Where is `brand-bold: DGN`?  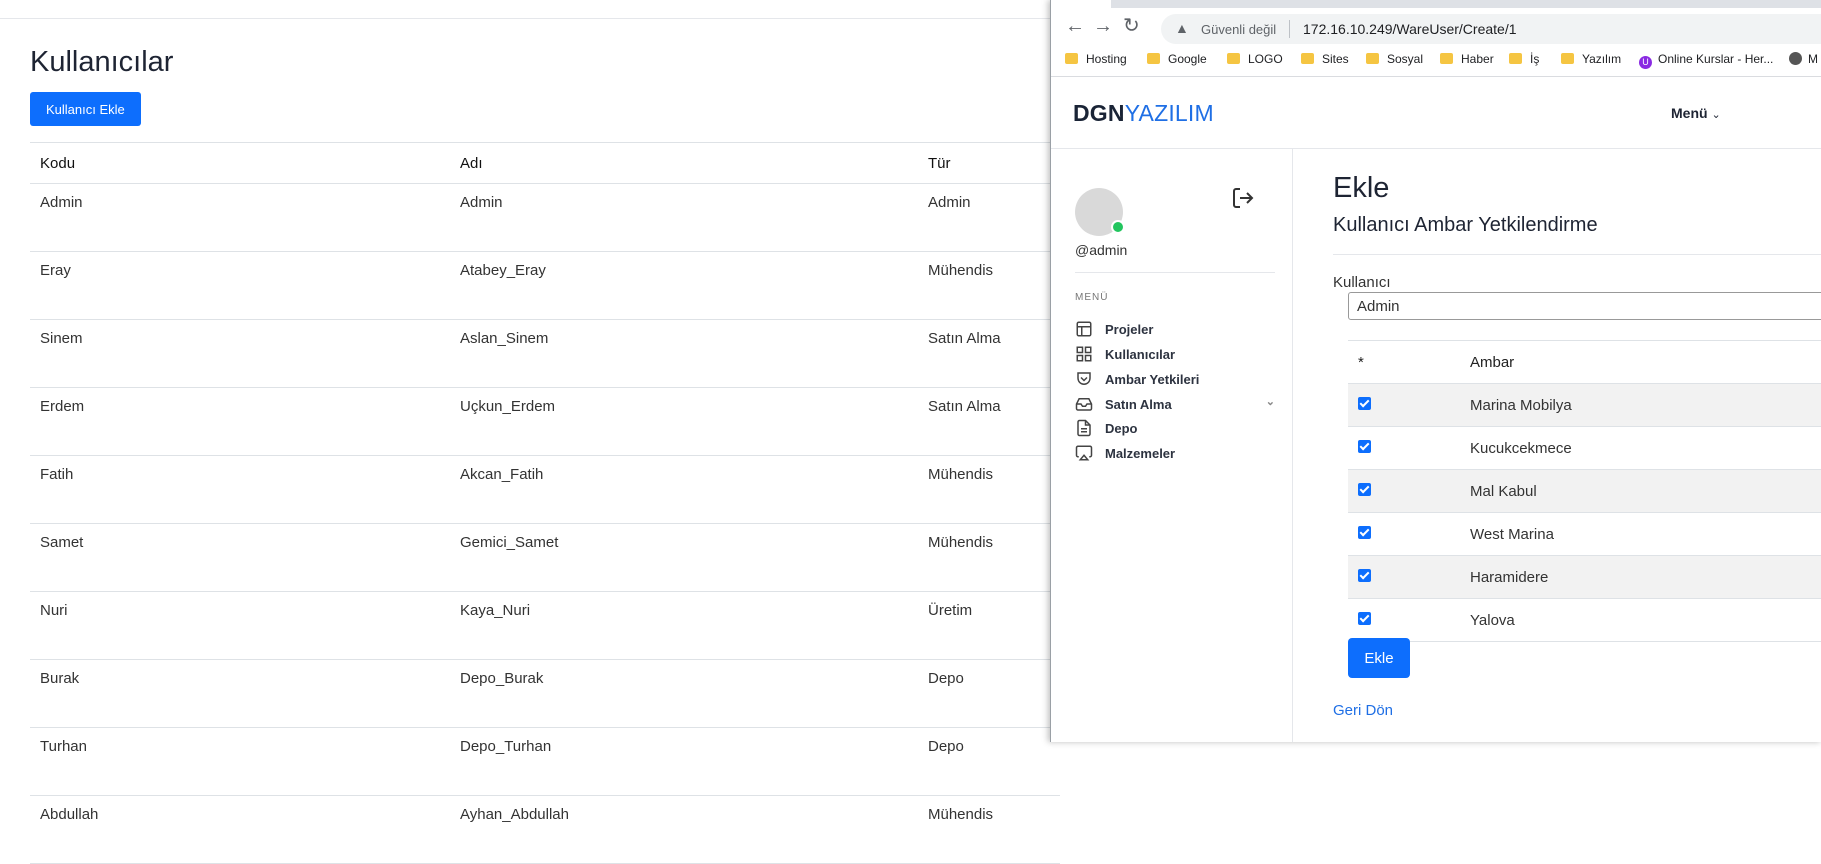
brand-bold: DGN is located at coordinates (1099, 113).